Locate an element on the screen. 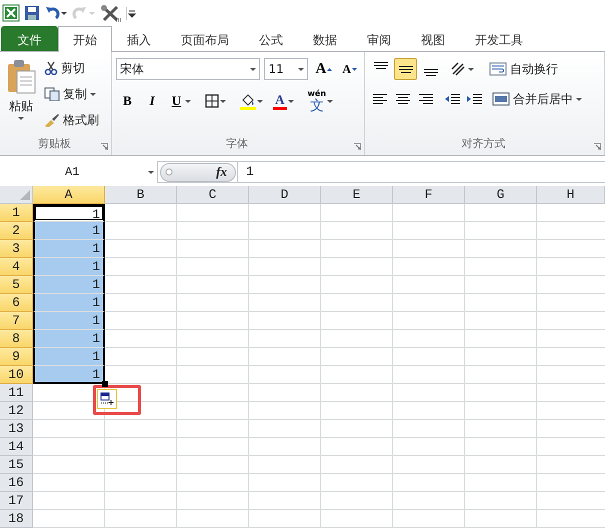 The width and height of the screenshot is (605, 532). row-header: 10 is located at coordinates (16, 375).